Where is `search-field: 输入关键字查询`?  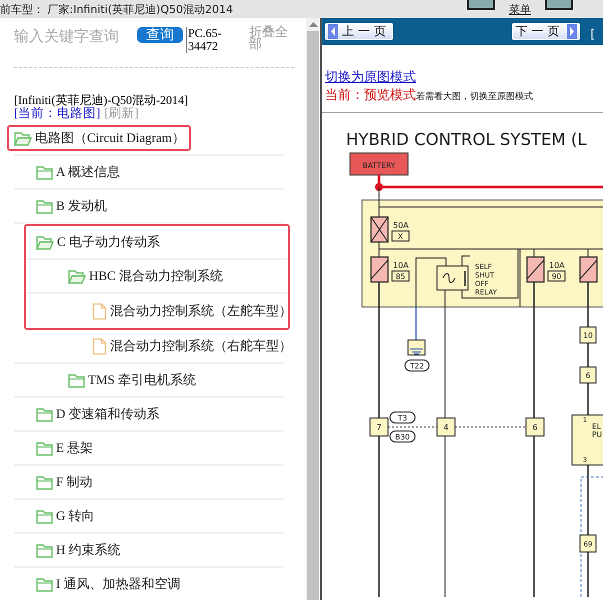
search-field: 输入关键字查询 is located at coordinates (73, 36).